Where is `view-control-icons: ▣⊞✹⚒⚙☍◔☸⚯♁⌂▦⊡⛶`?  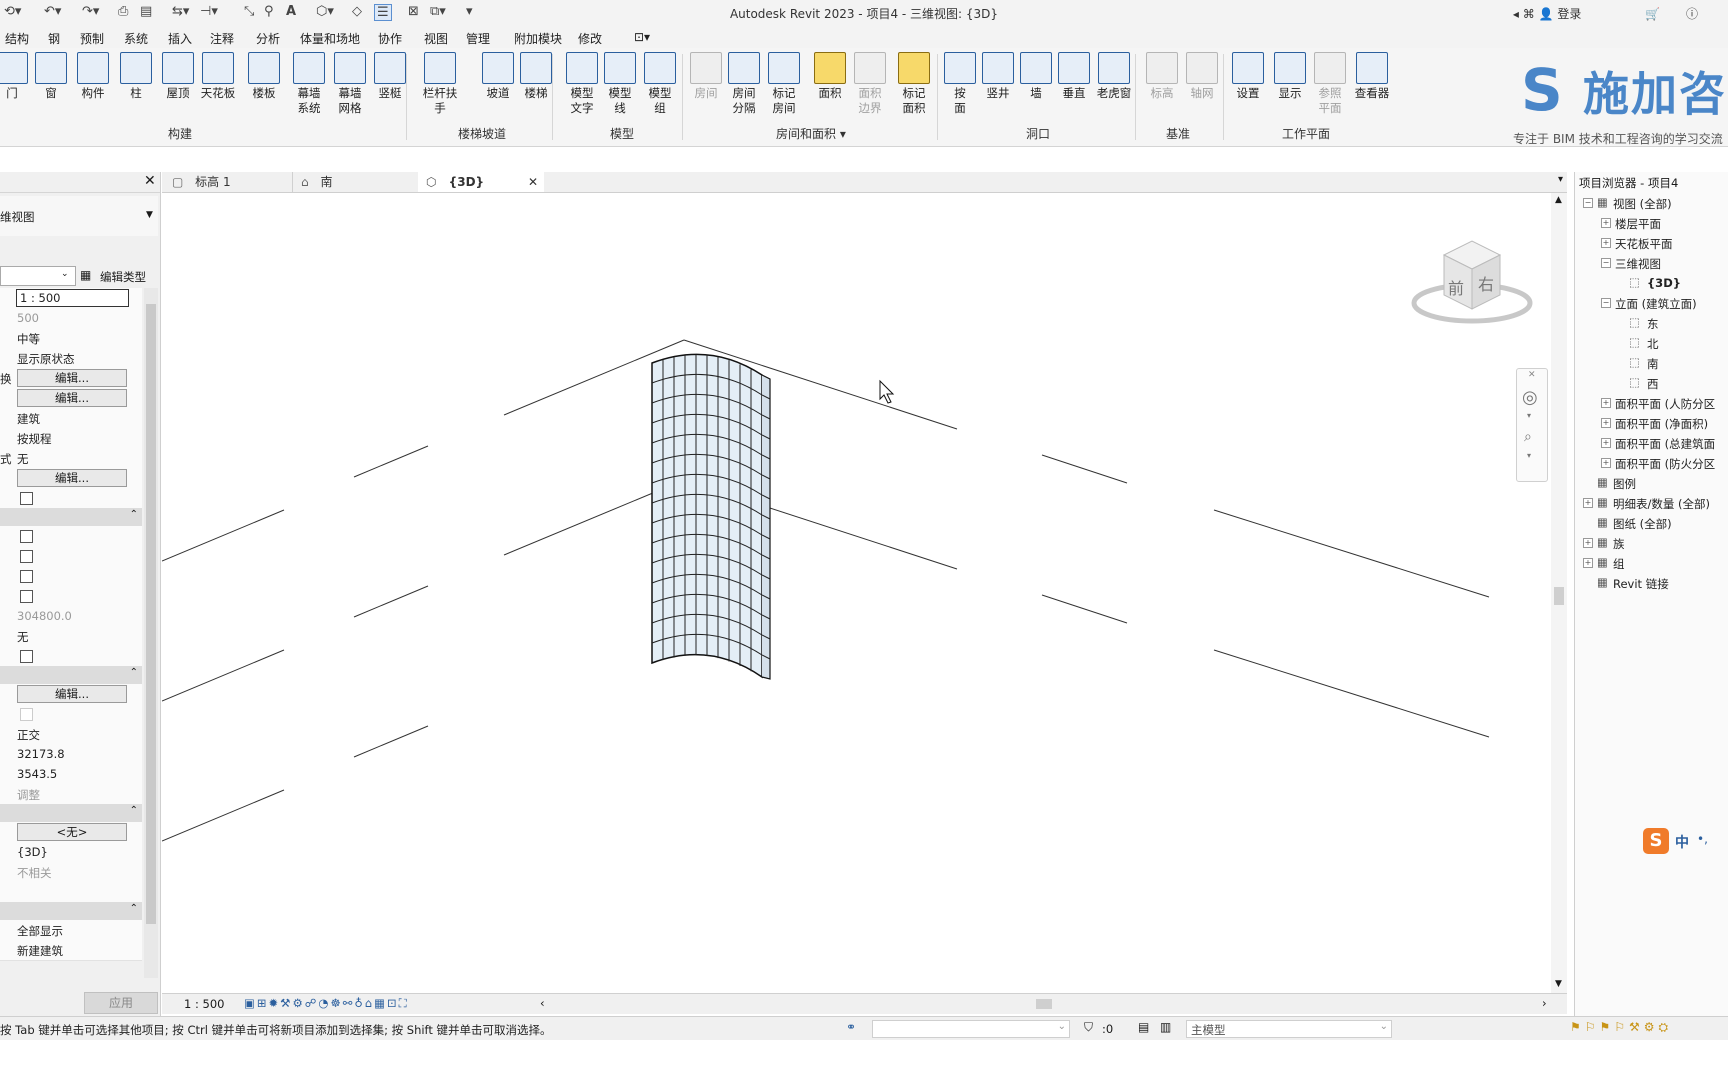 view-control-icons: ▣⊞✹⚒⚙☍◔☸⚯♁⌂▦⊡⛶ is located at coordinates (326, 1003).